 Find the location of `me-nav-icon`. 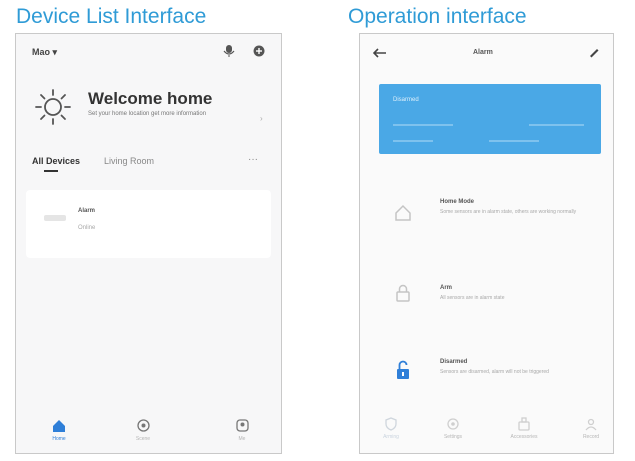

me-nav-icon is located at coordinates (242, 425).